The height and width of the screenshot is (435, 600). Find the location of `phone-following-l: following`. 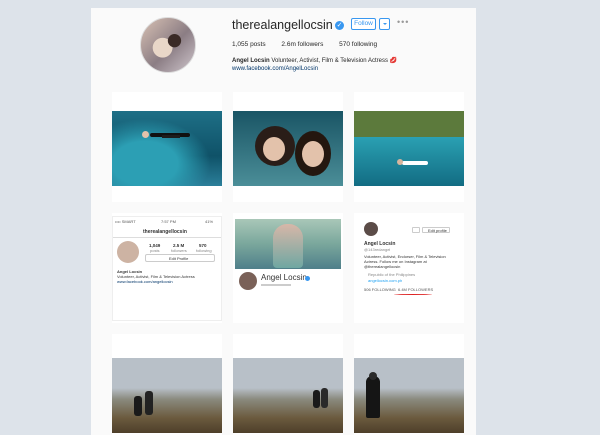

phone-following-l: following is located at coordinates (204, 250).